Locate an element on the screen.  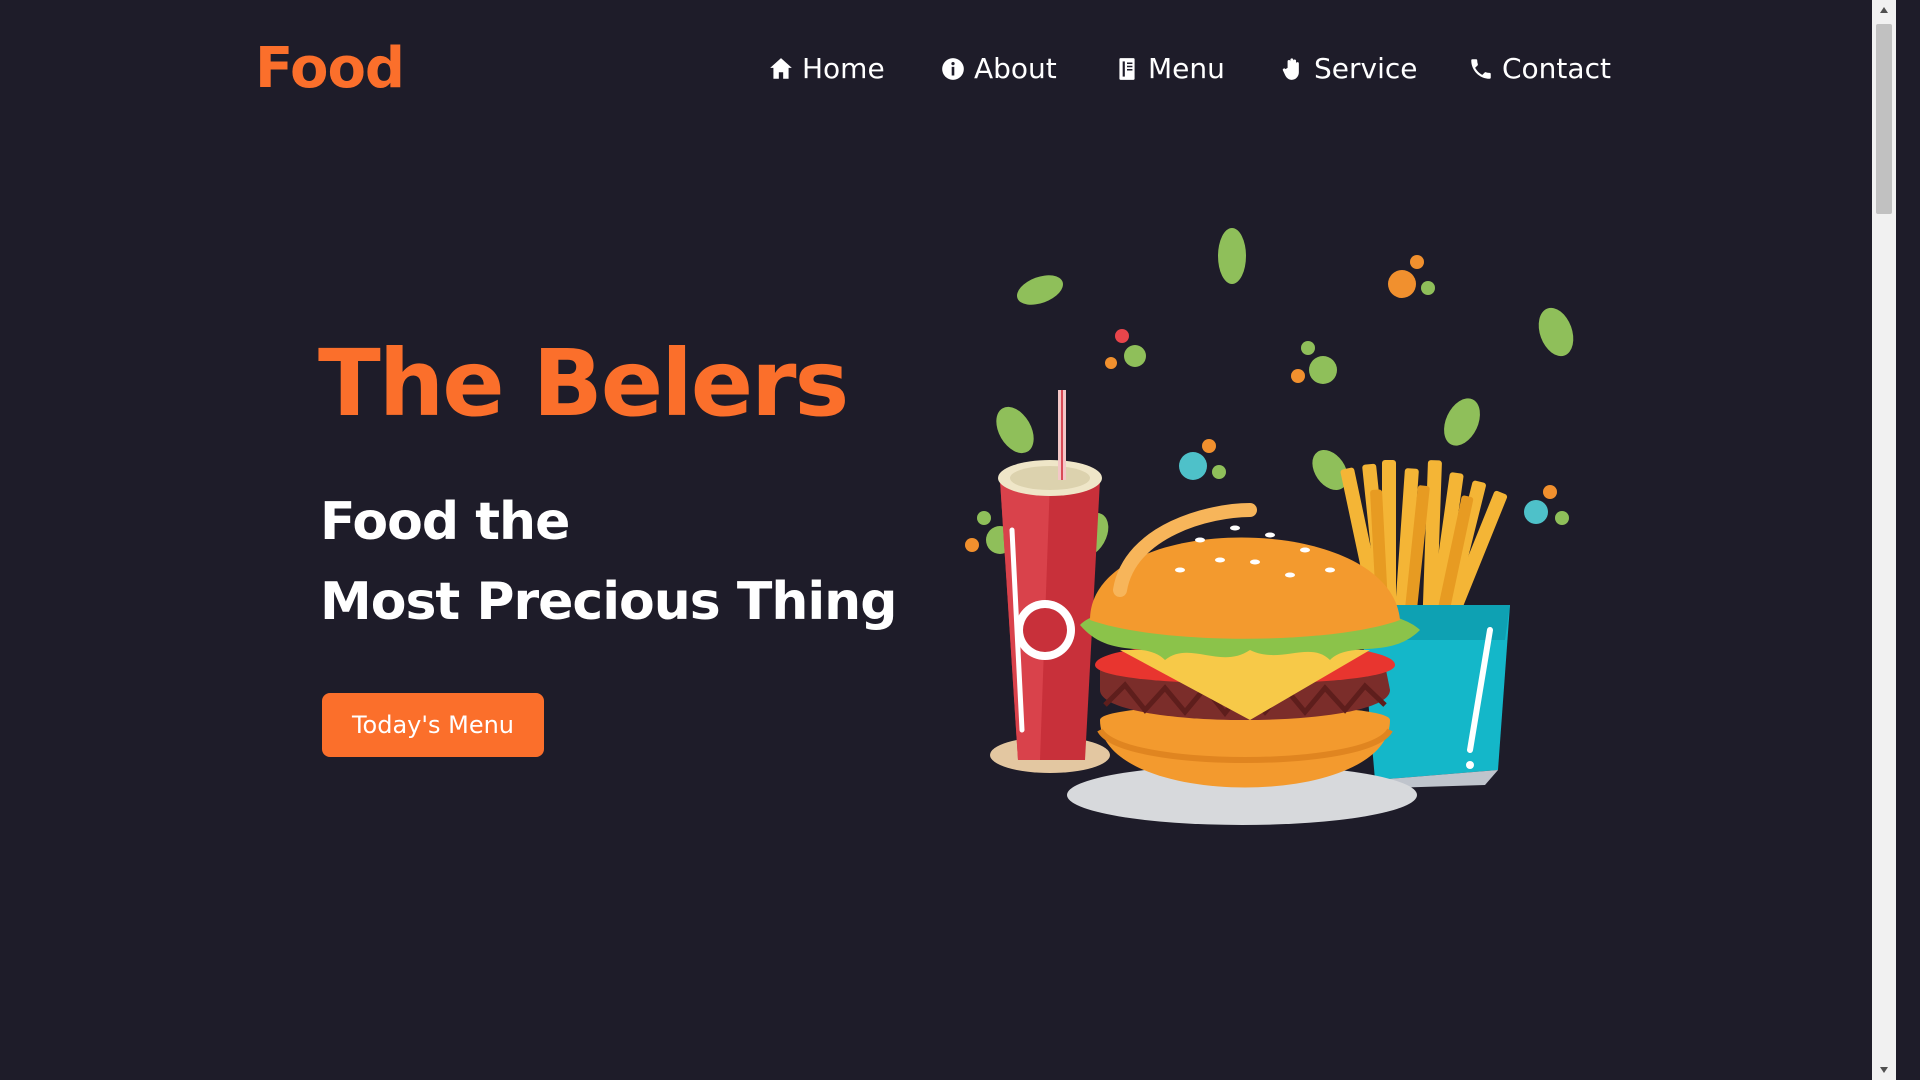
scroll-up-arrow-icon is located at coordinates (1884, 10).